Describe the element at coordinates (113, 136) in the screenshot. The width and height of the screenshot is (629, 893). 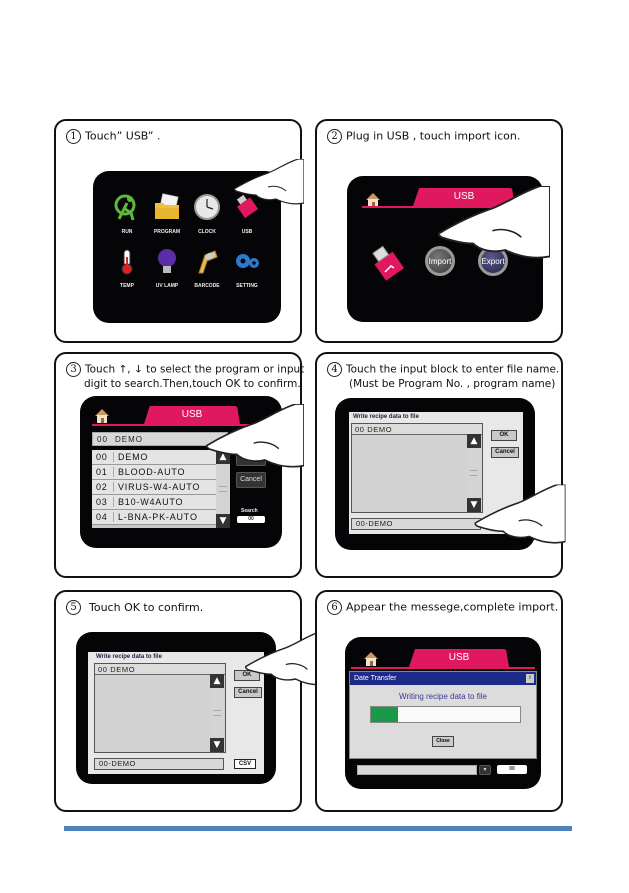
I see `step-1-caption: 1 Touch” USB” .` at that location.